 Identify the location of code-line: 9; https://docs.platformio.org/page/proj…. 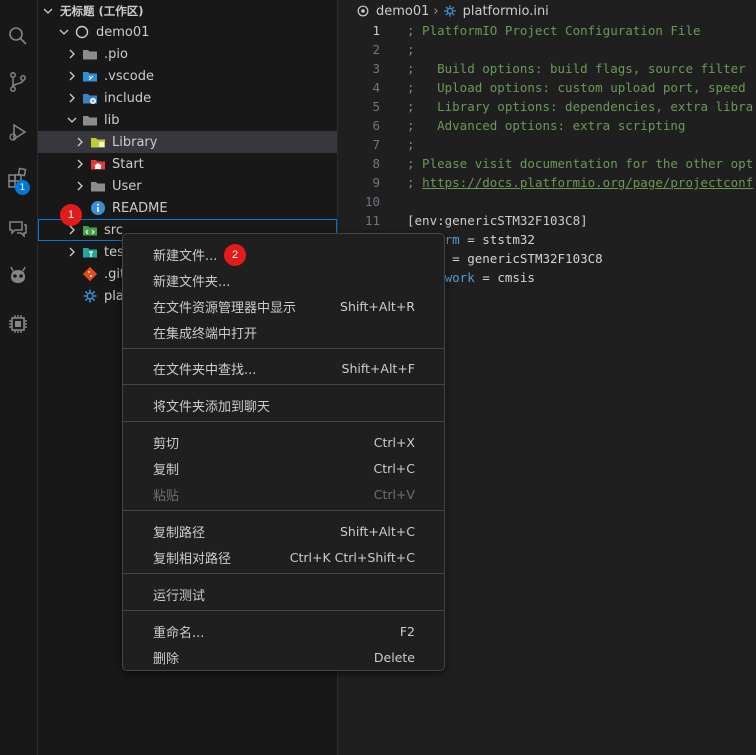
(547, 182).